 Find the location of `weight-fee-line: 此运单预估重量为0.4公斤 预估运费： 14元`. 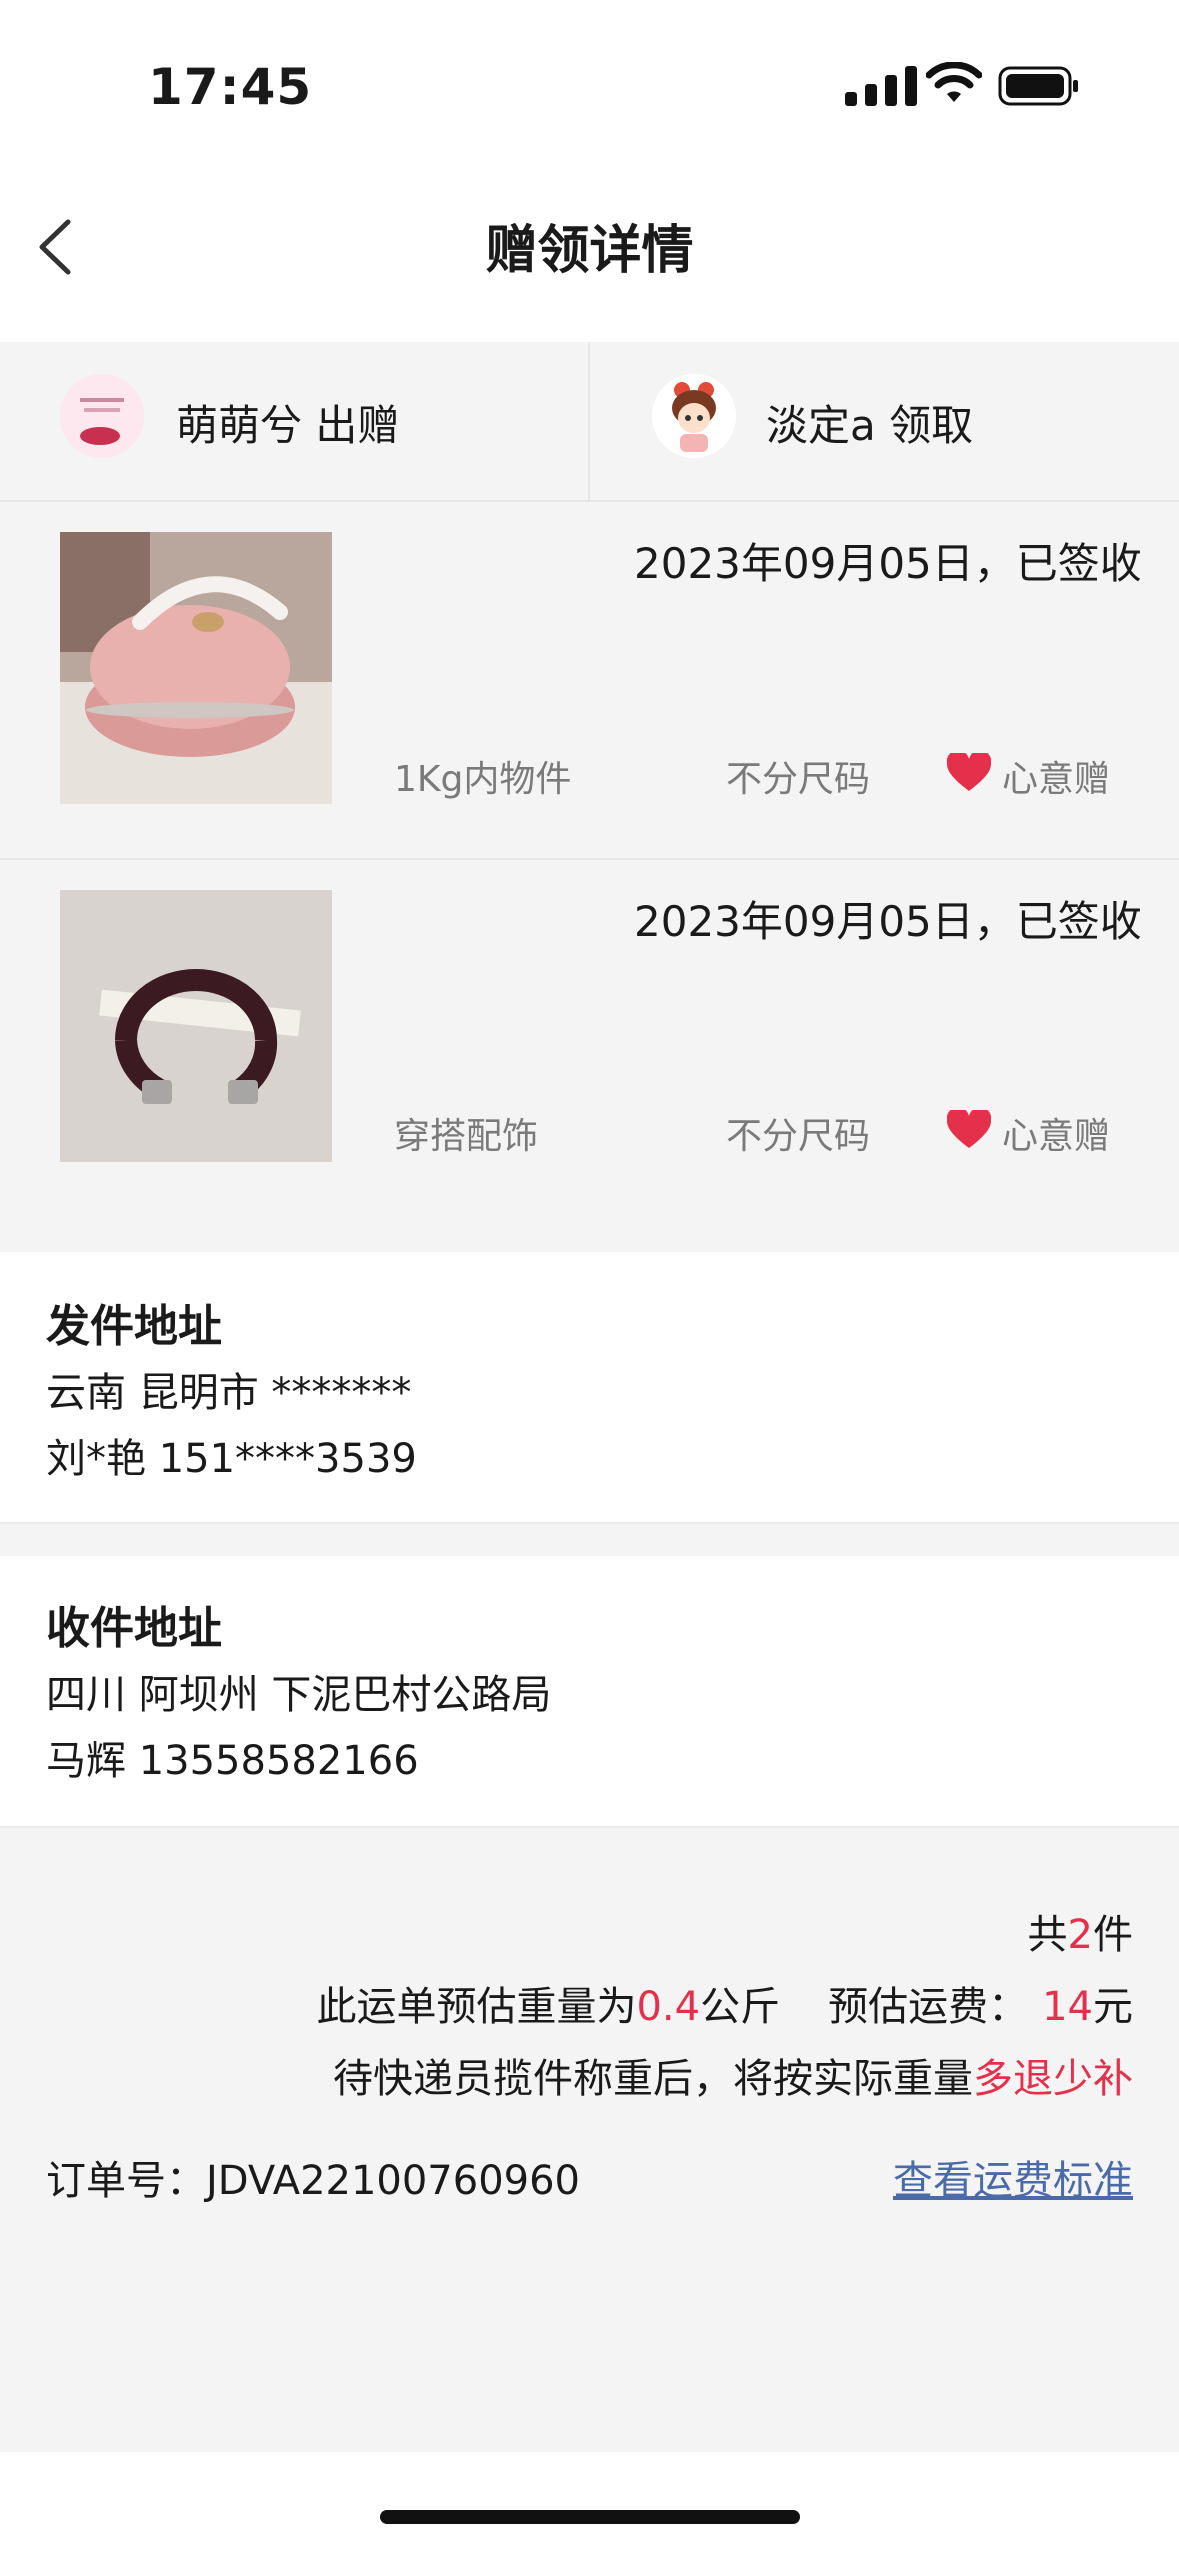

weight-fee-line: 此运单预估重量为0.4公斤 预估运费： 14元 is located at coordinates (724, 2003).